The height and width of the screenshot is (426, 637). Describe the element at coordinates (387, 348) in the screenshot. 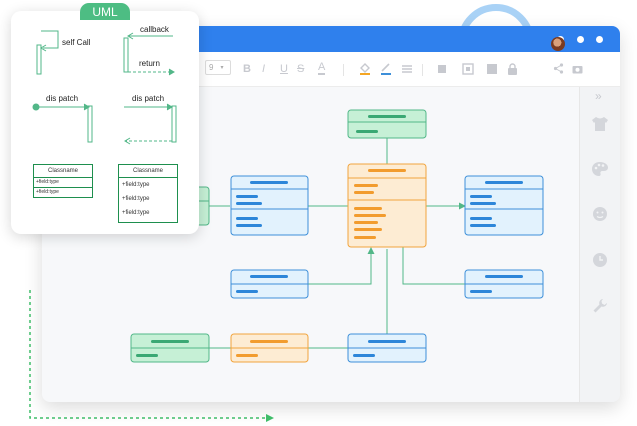

I see `class-node-bottom-blue` at that location.